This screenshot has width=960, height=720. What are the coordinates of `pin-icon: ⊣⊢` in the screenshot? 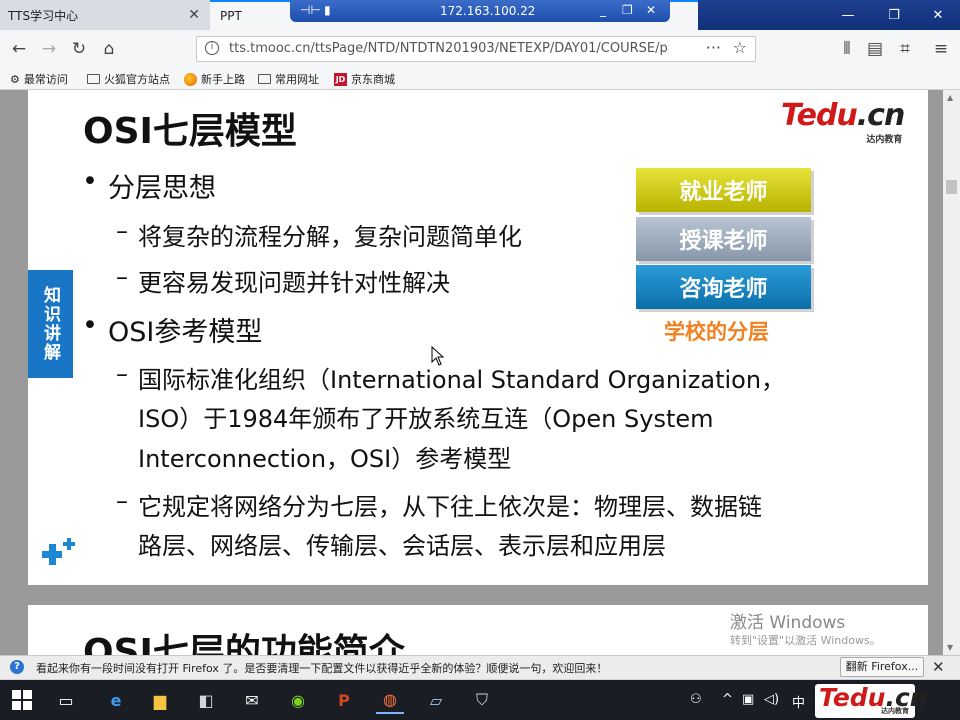 It's located at (310, 10).